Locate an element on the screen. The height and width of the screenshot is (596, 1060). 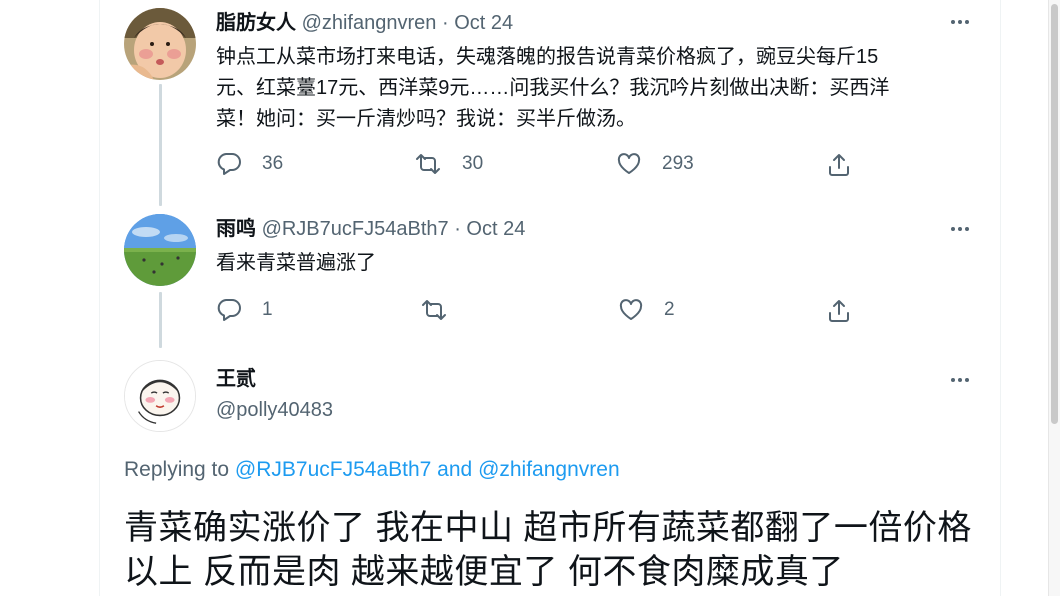
avatar-painting-icon is located at coordinates (160, 44).